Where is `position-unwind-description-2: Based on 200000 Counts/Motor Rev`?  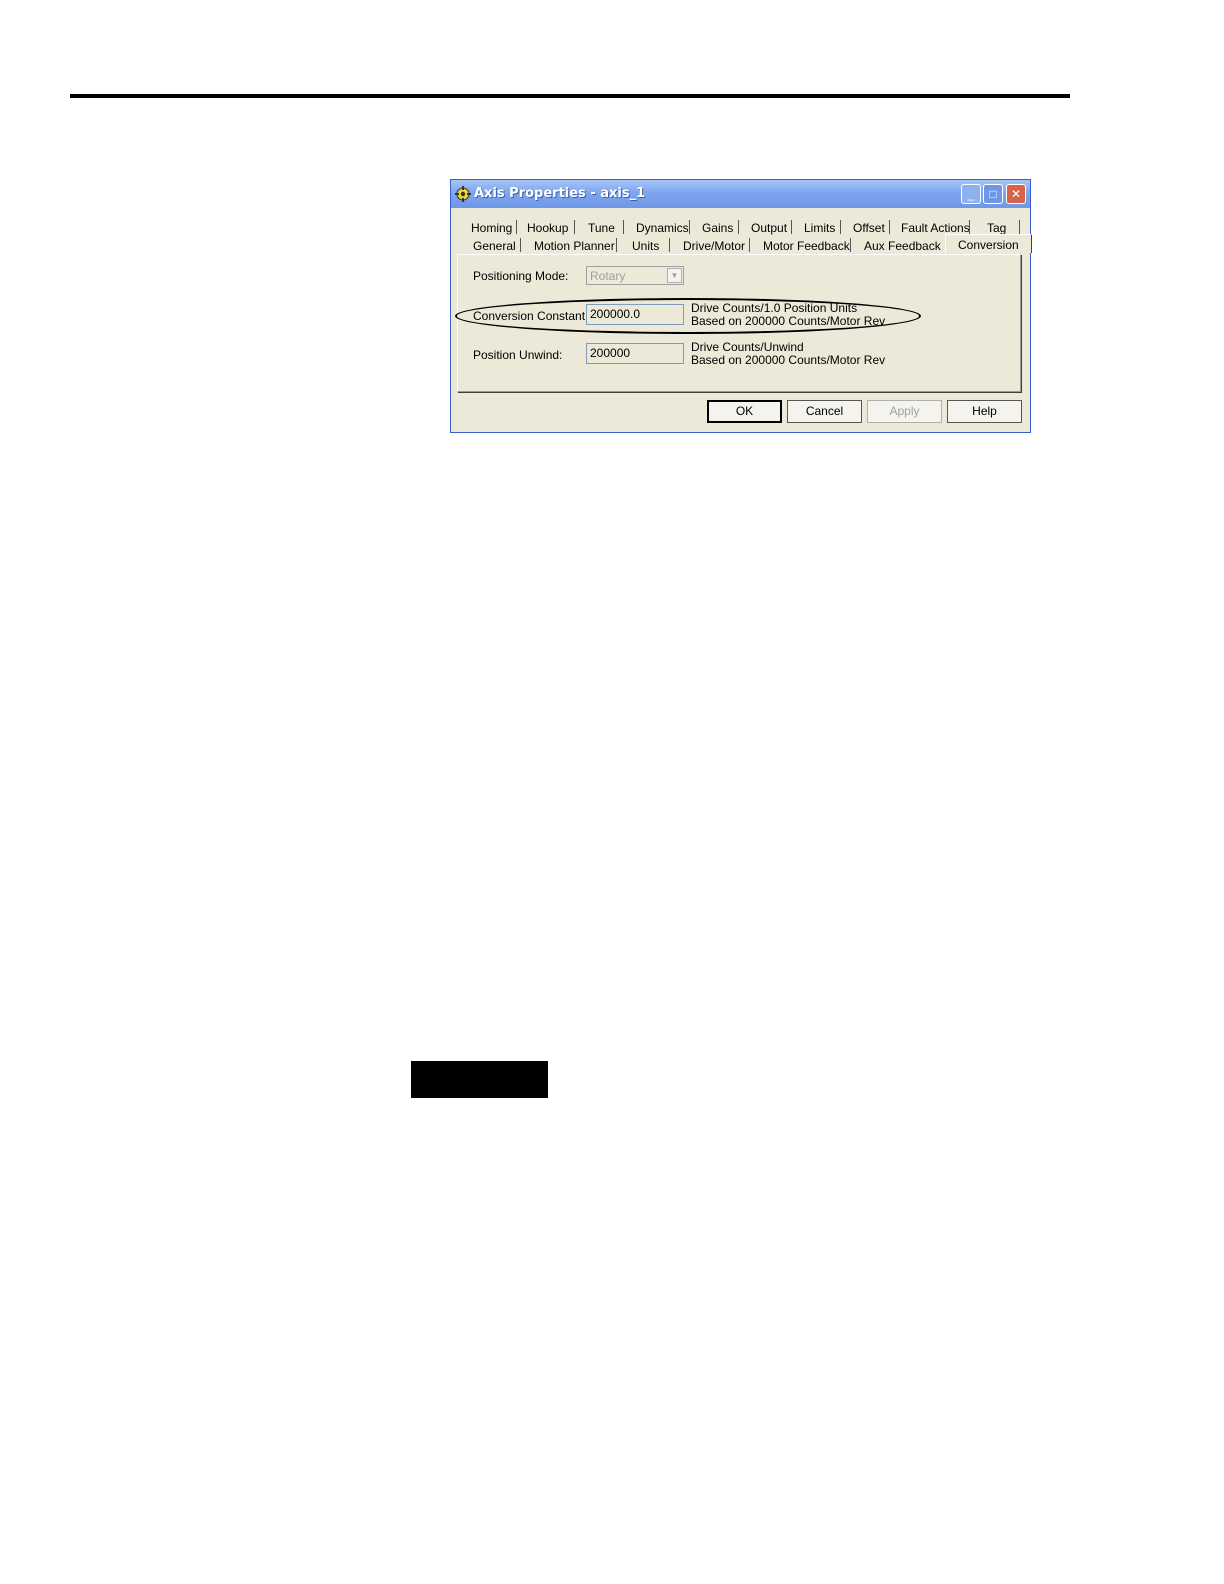 position-unwind-description-2: Based on 200000 Counts/Motor Rev is located at coordinates (788, 360).